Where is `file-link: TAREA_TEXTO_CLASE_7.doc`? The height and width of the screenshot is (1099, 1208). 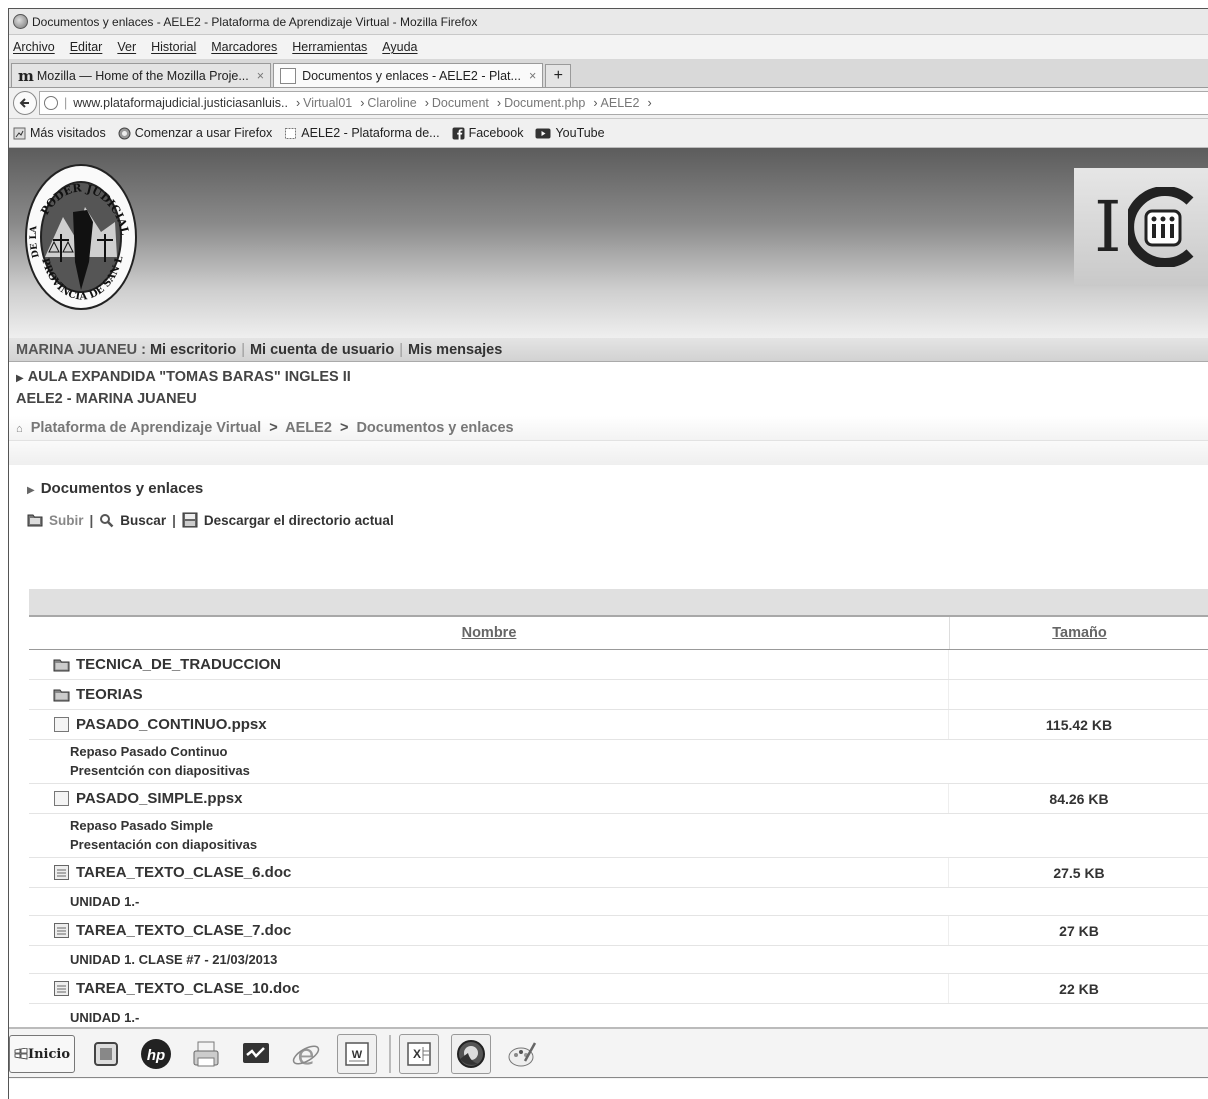
file-link: TAREA_TEXTO_CLASE_7.doc is located at coordinates (183, 930).